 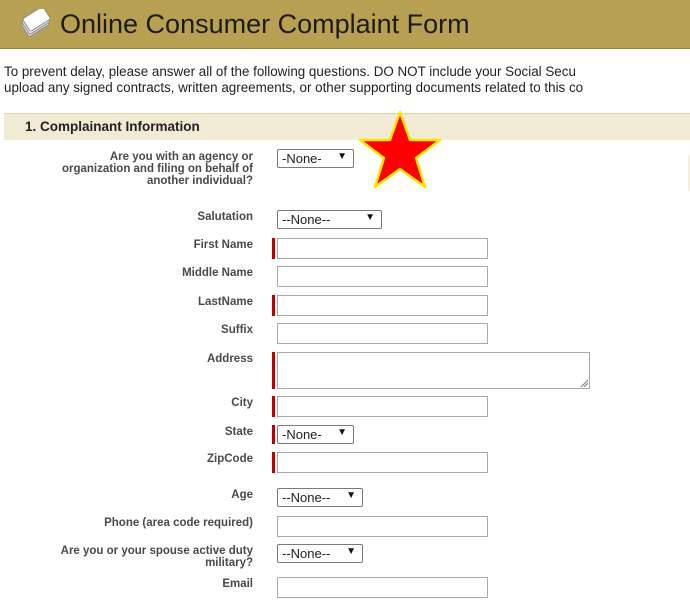 I want to click on first-name-label: First Name, so click(x=223, y=245).